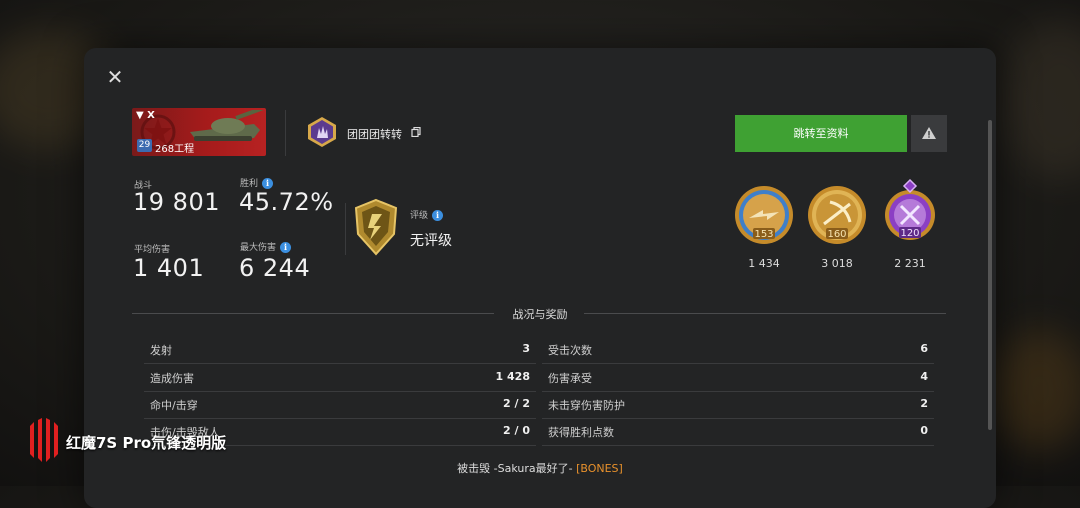 The width and height of the screenshot is (1080, 508). I want to click on table-row: 未击穿伤害防护 2, so click(738, 405).